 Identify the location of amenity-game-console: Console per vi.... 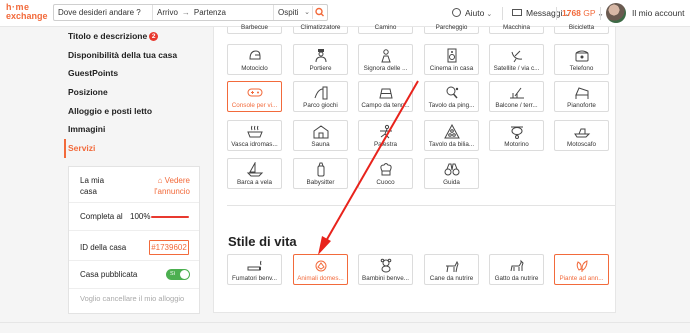
(254, 96).